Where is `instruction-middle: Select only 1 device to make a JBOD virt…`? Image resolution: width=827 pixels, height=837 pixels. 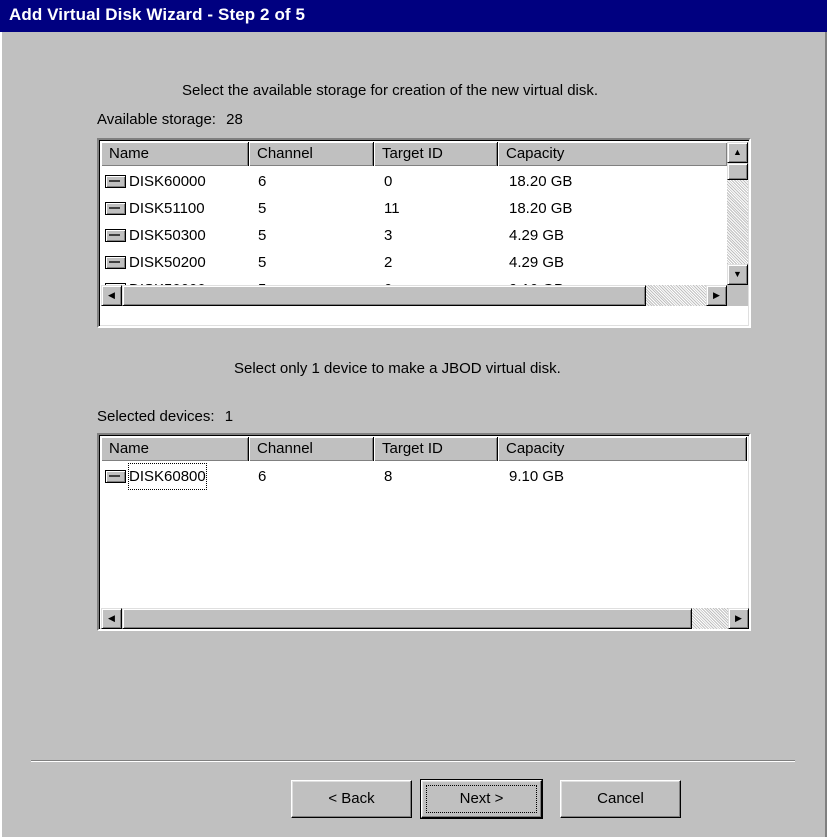
instruction-middle: Select only 1 device to make a JBOD virt… is located at coordinates (397, 368).